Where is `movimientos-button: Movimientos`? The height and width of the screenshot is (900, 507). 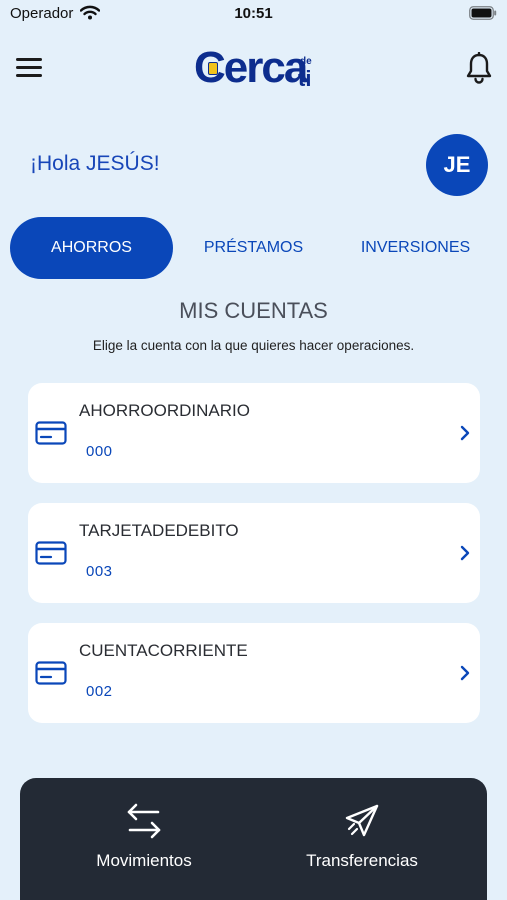
movimientos-button: Movimientos is located at coordinates (144, 839).